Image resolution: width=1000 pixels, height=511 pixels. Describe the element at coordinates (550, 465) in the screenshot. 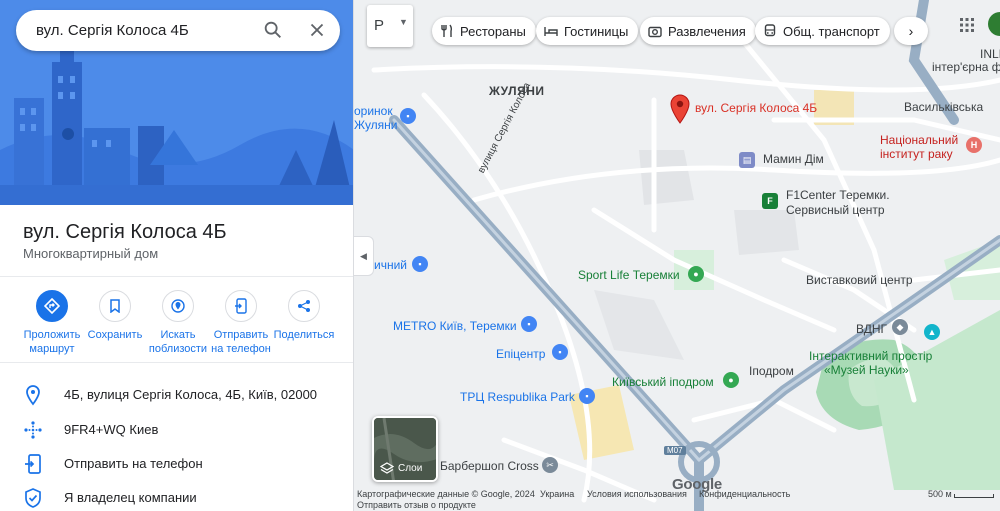

I see `barbershop-poi-icon: ✂` at that location.